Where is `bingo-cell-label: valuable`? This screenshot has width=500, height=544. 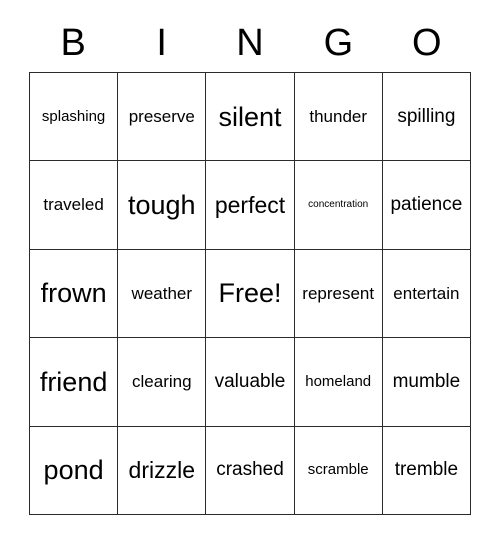
bingo-cell-label: valuable is located at coordinates (250, 381).